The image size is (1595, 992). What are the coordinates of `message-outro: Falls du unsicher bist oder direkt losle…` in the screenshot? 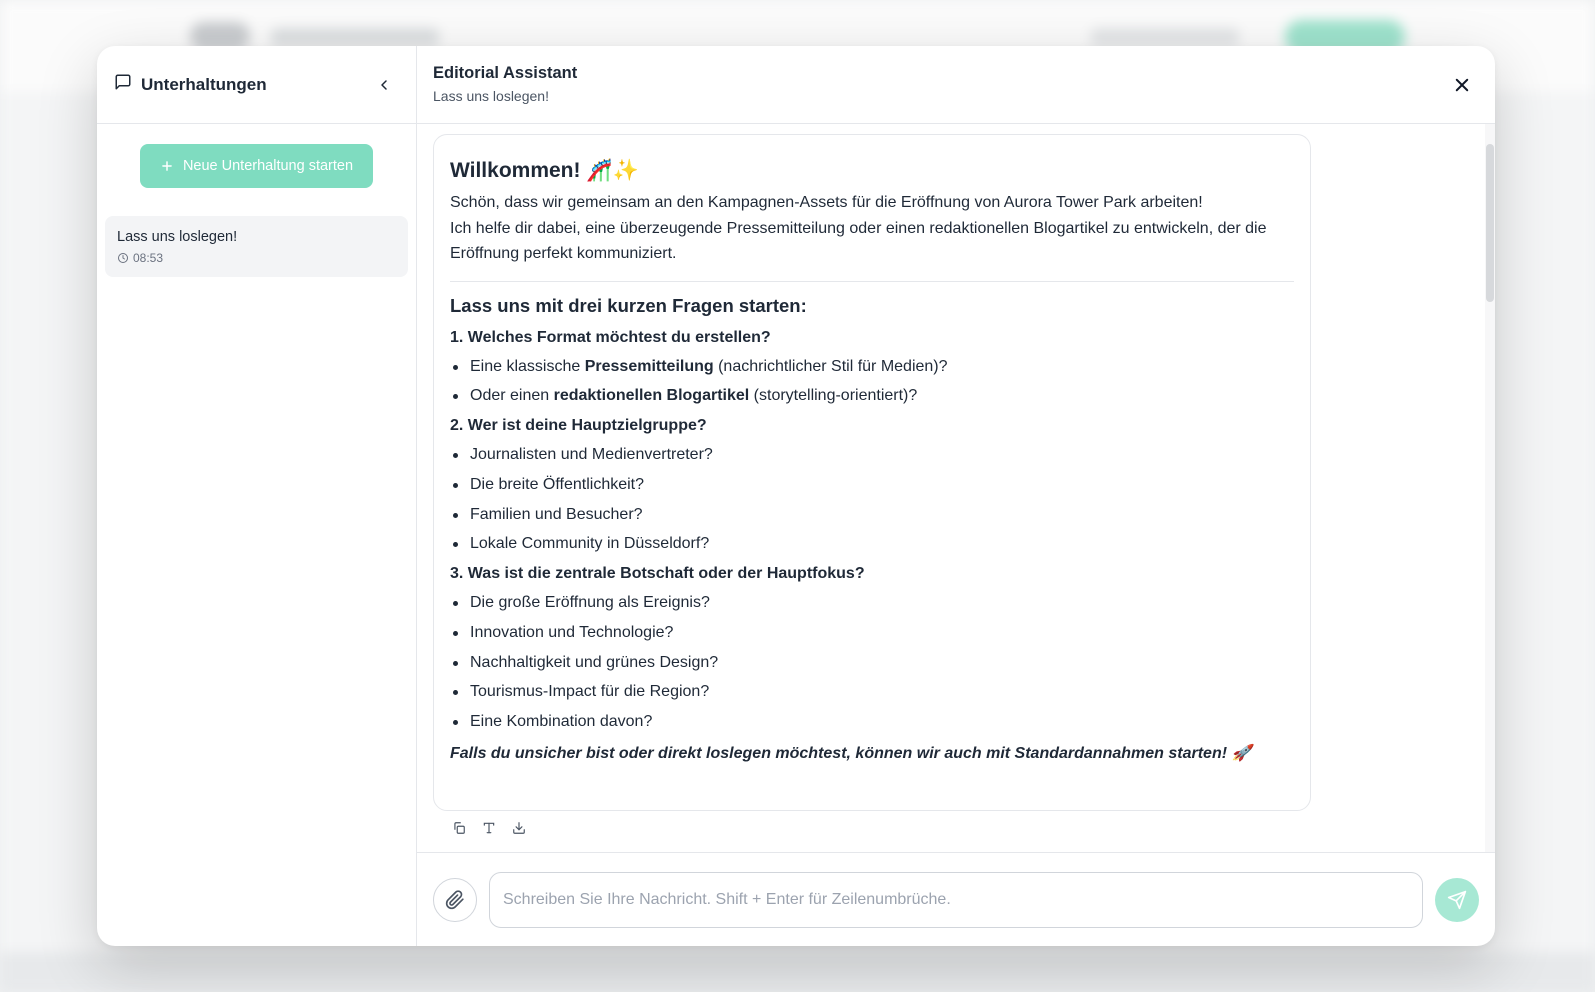 It's located at (851, 753).